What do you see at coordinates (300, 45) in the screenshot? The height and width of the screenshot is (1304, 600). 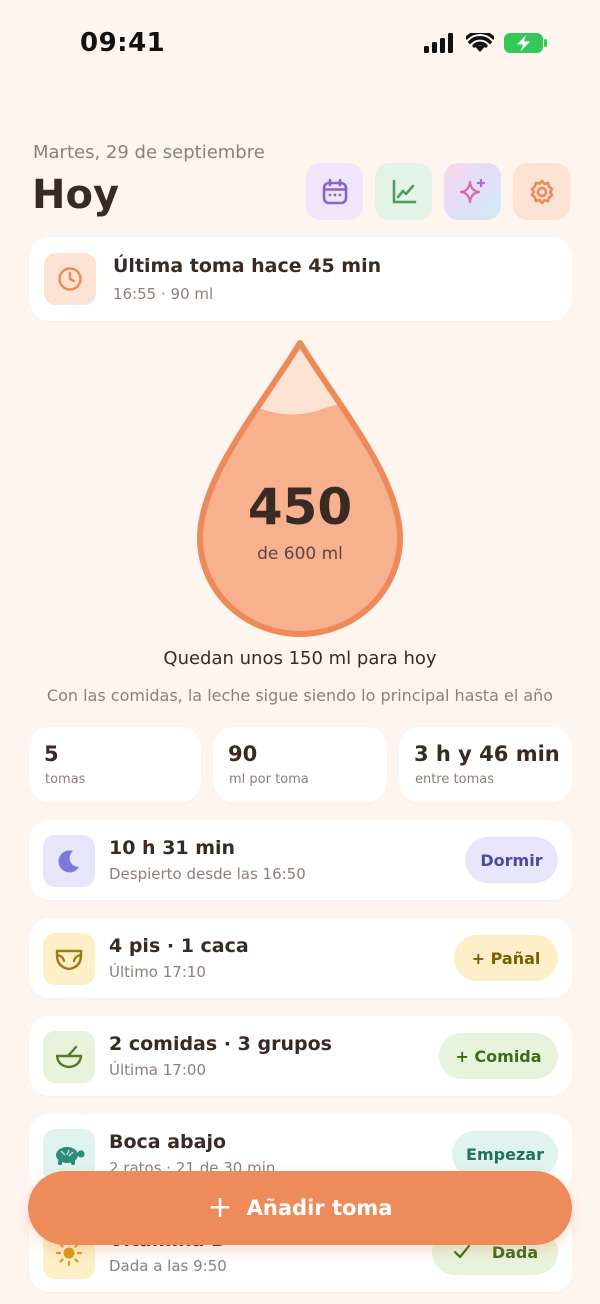 I see `status-bar: 09:41` at bounding box center [300, 45].